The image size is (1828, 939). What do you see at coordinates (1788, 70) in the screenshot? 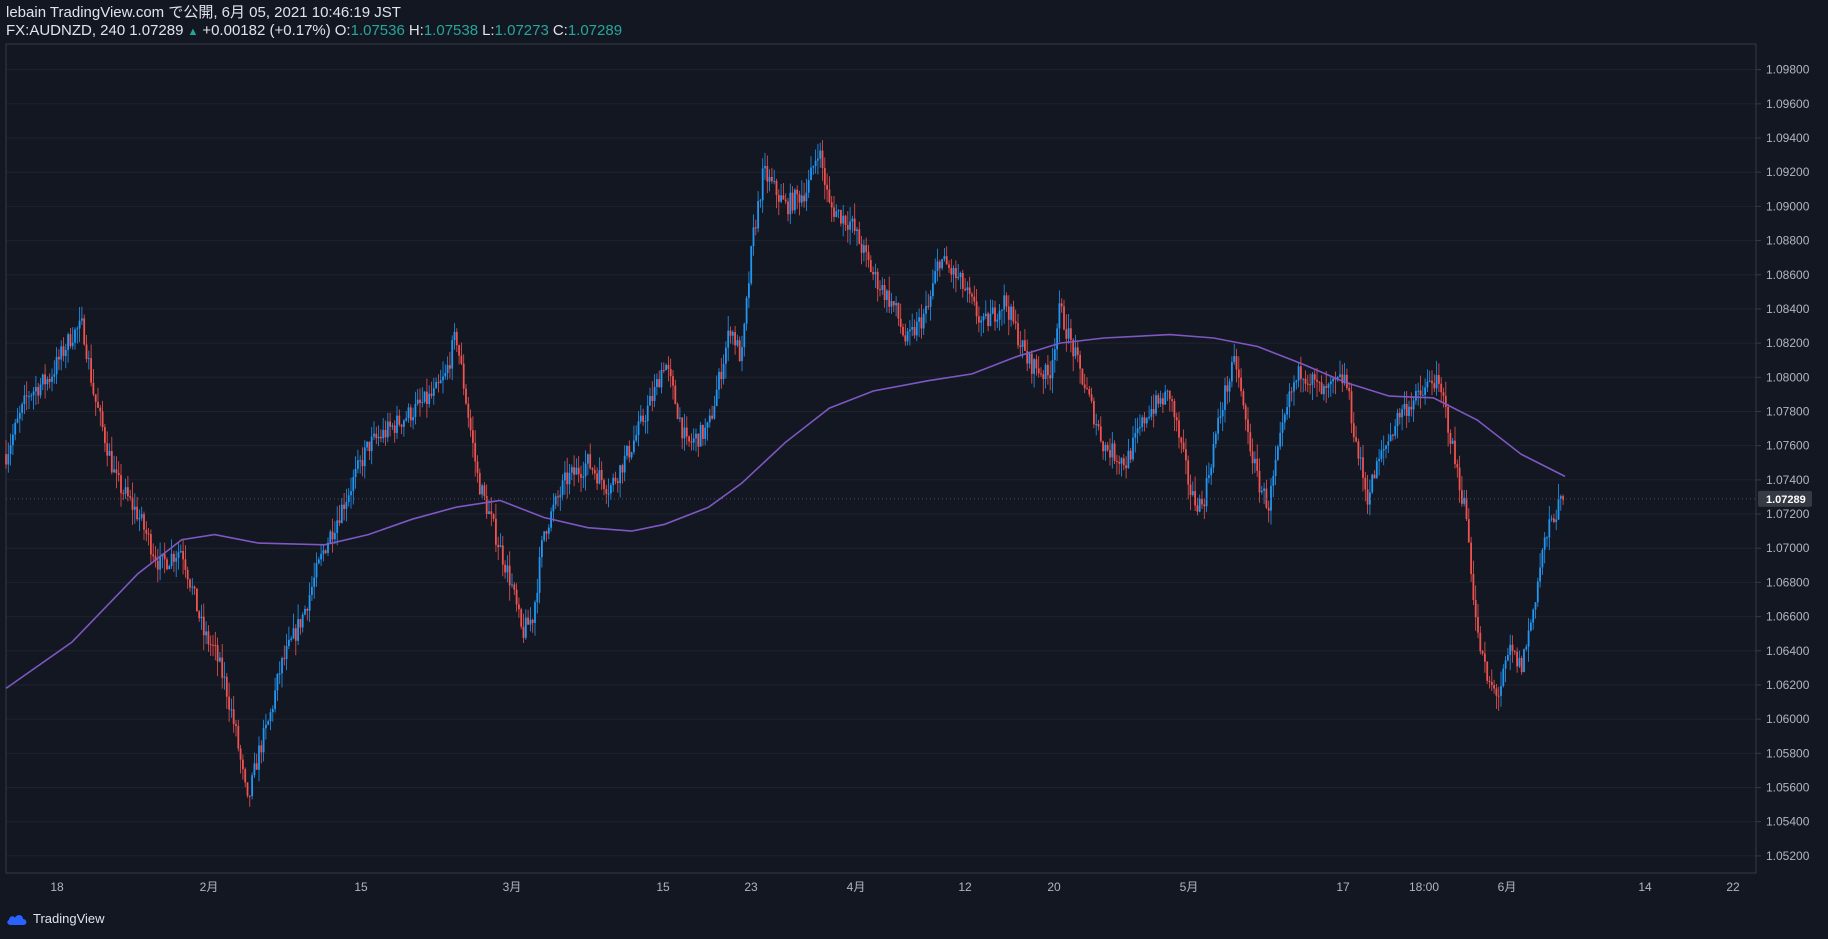
I see `price-tick-label: 1.09800` at bounding box center [1788, 70].